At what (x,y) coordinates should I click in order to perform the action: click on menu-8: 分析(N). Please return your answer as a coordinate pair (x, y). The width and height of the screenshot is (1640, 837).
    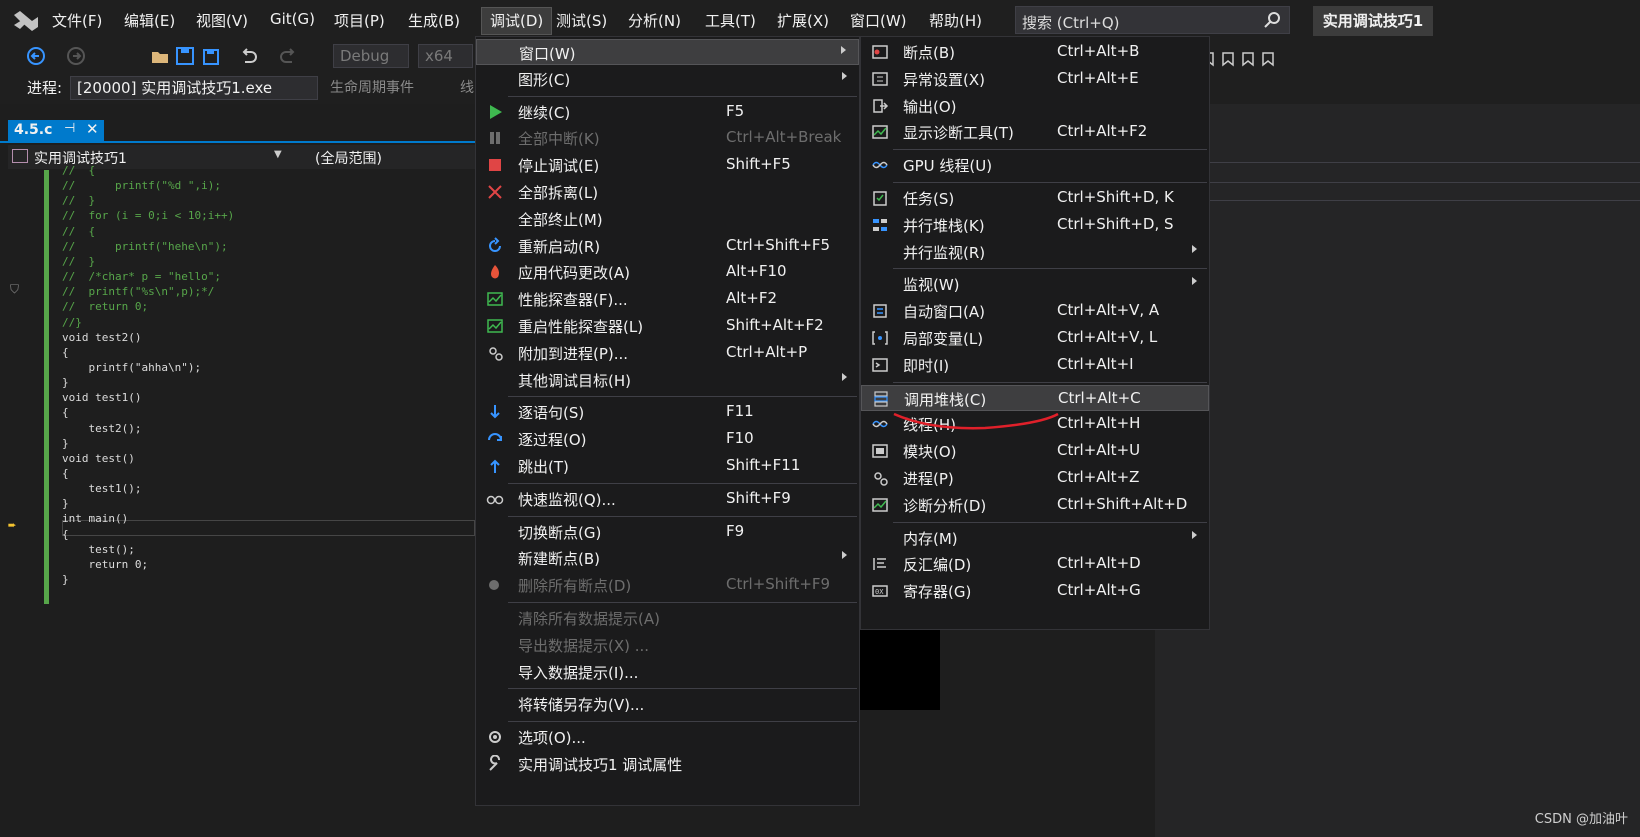
    Looking at the image, I should click on (654, 21).